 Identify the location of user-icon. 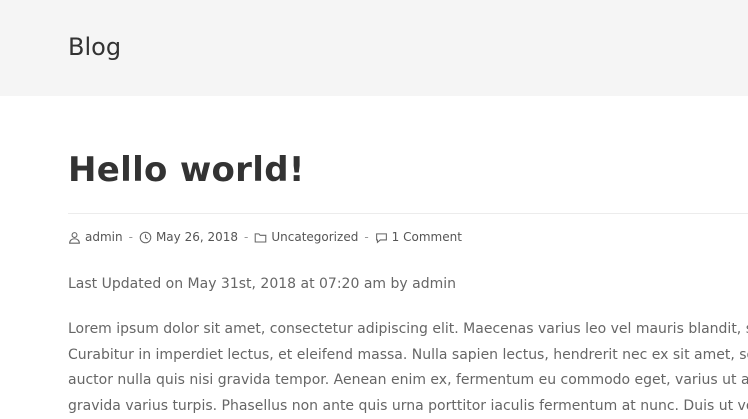
(74, 237).